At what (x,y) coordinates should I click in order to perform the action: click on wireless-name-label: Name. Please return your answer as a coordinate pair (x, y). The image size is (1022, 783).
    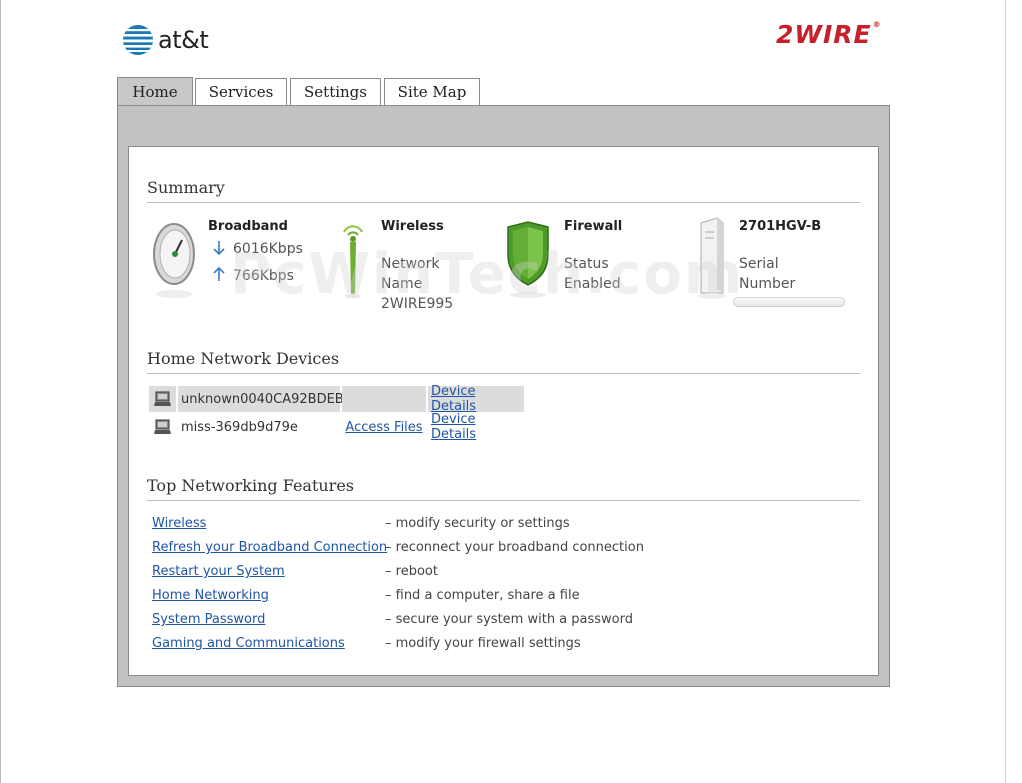
    Looking at the image, I should click on (402, 284).